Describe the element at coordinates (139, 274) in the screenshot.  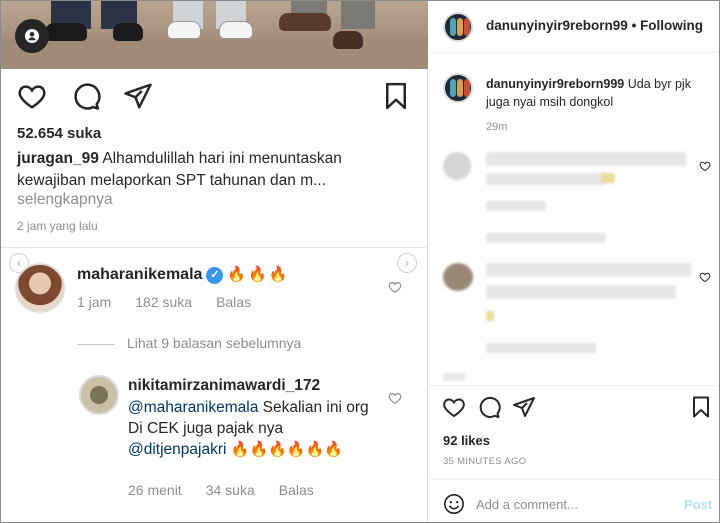
I see `comment-username: maharanikemala` at that location.